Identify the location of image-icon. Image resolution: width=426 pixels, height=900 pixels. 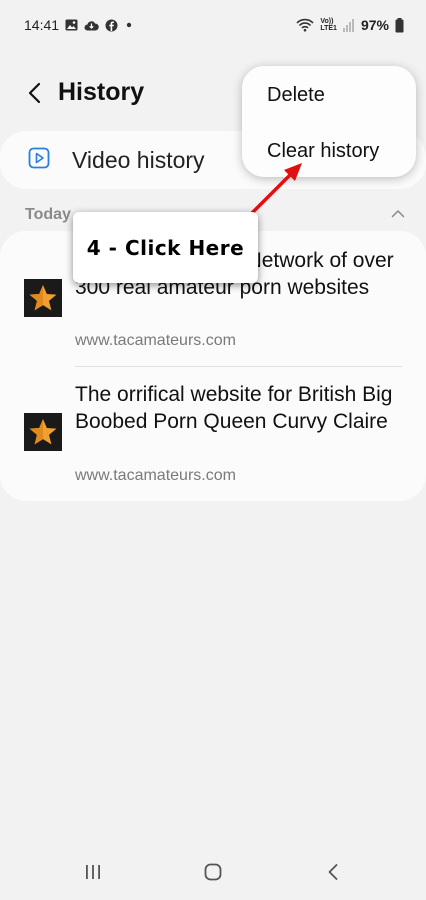
(71, 25).